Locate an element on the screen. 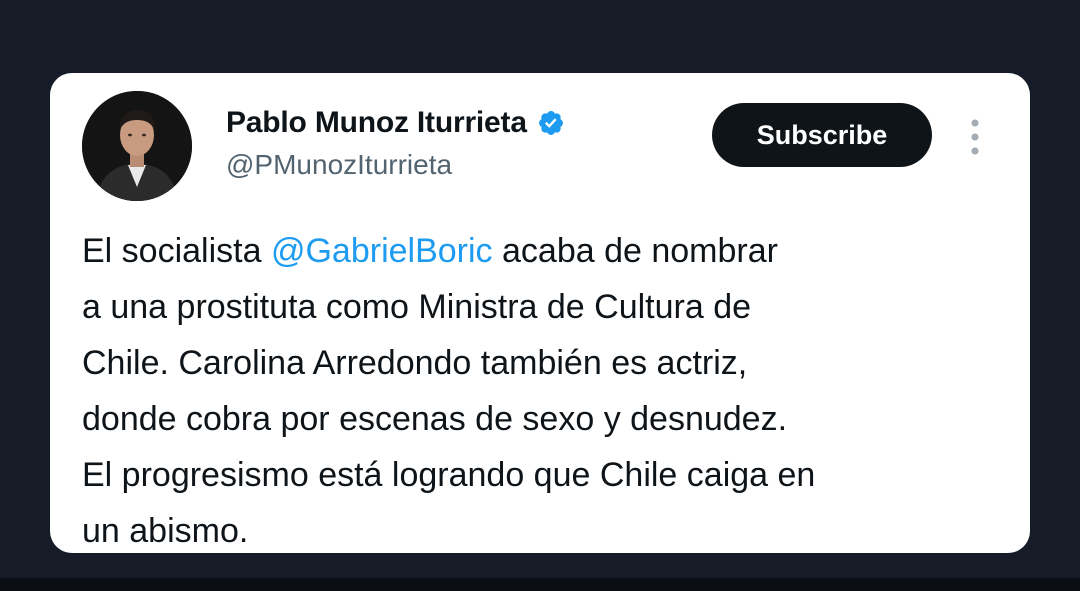  author-avatar is located at coordinates (137, 146).